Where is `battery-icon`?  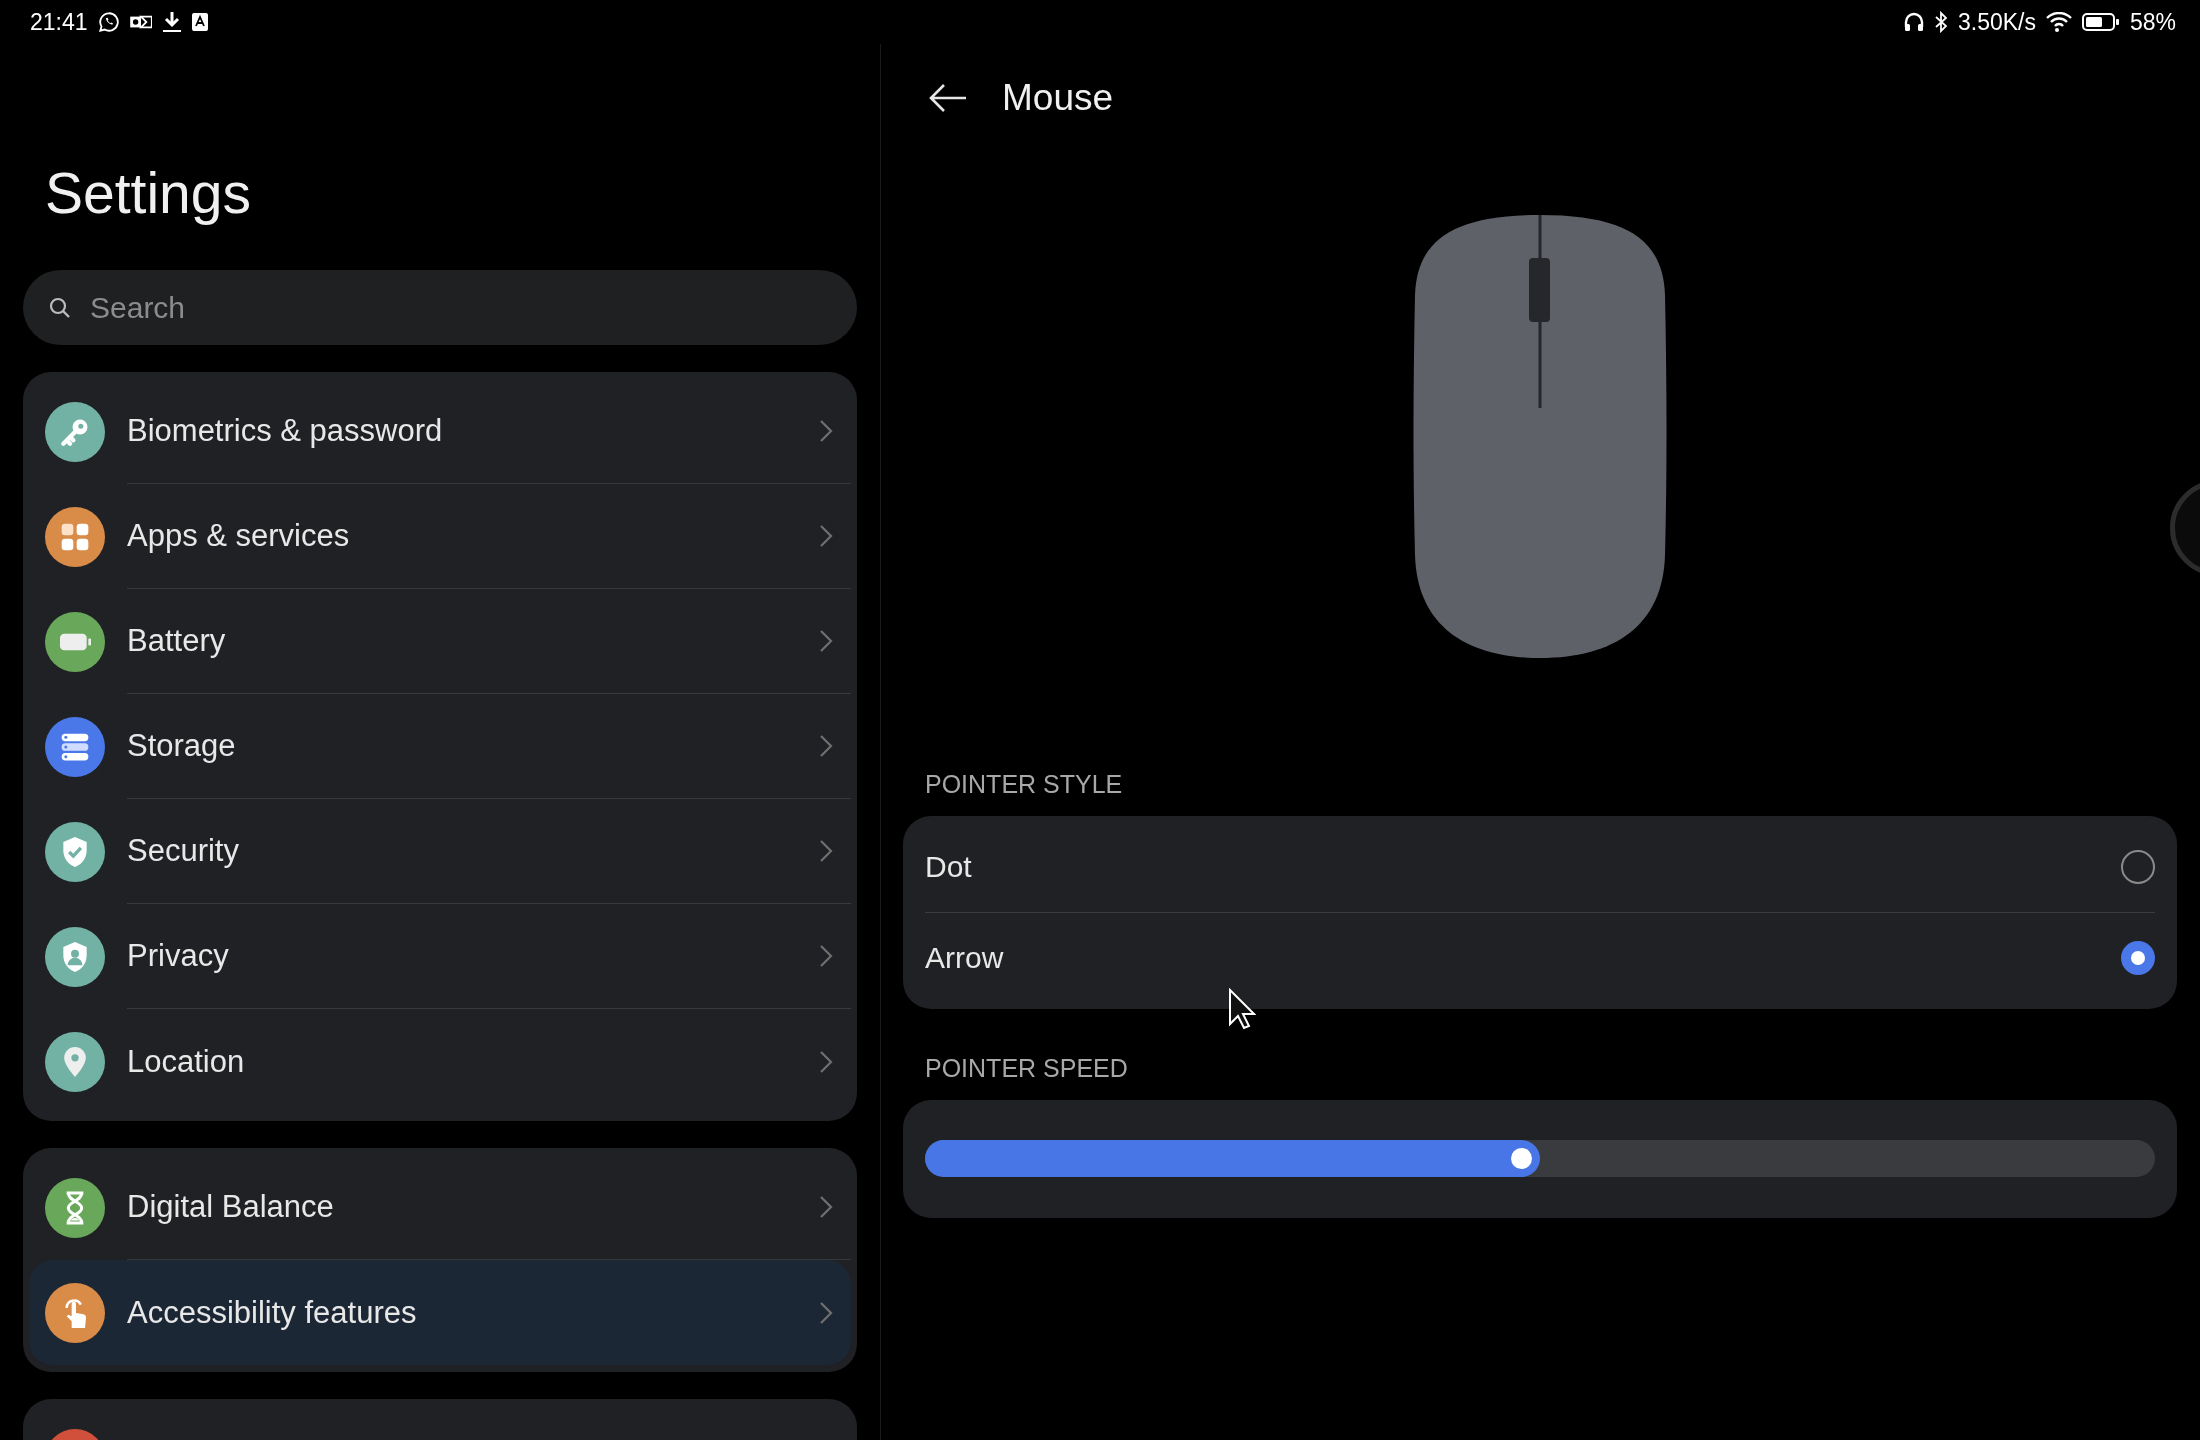 battery-icon is located at coordinates (2100, 22).